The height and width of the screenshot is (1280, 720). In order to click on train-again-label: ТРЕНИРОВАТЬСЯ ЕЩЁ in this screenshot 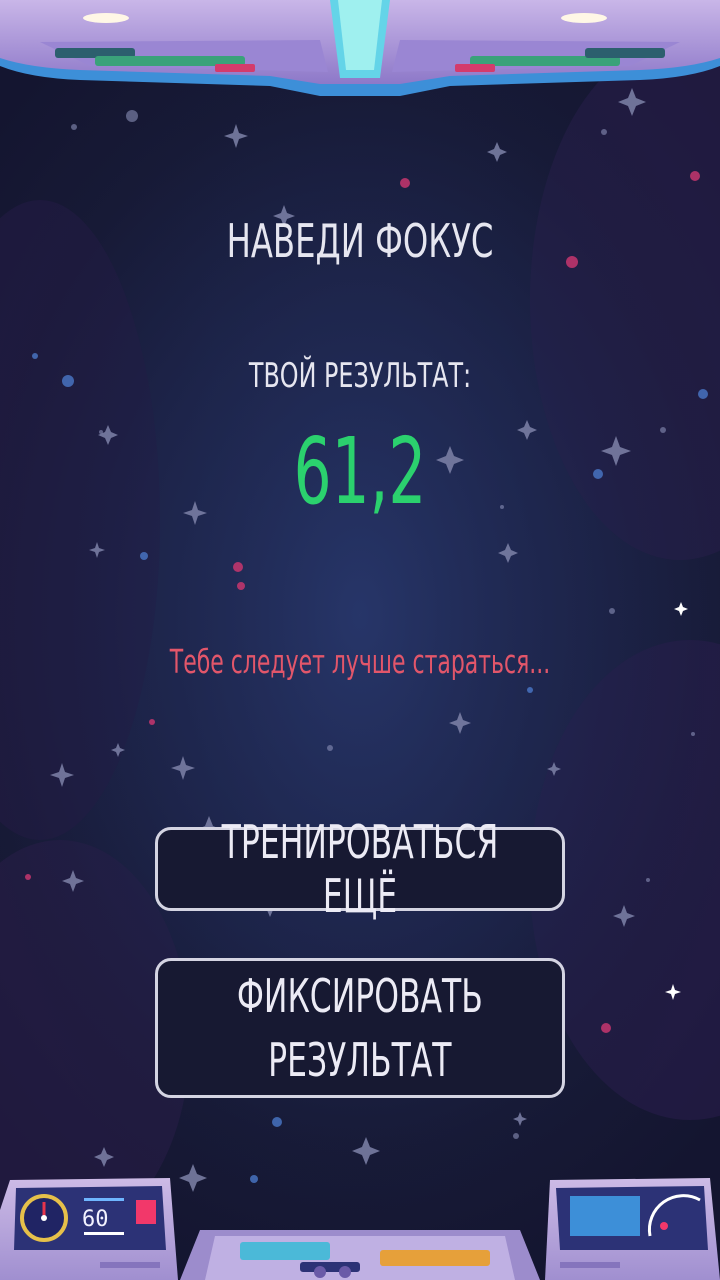, I will do `click(360, 869)`.